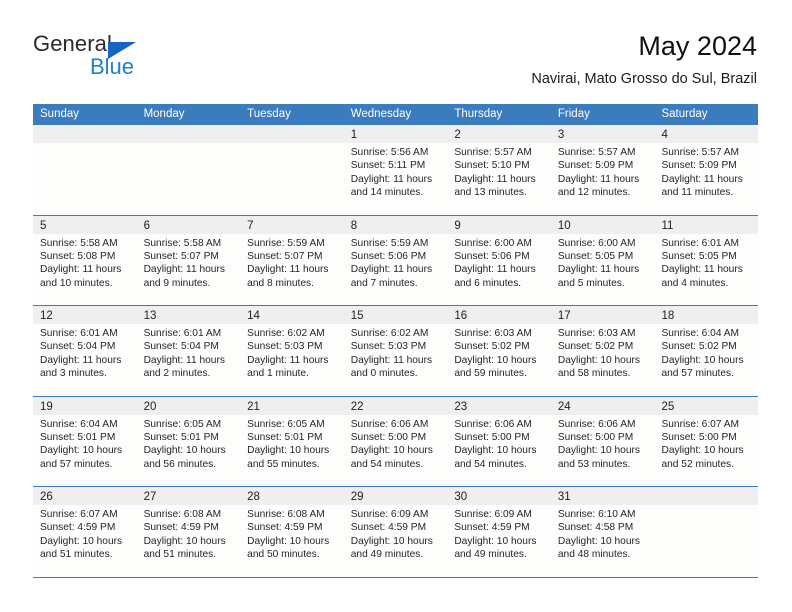 The height and width of the screenshot is (612, 792). Describe the element at coordinates (381, 114) in the screenshot. I see `weekday-header-wednesday: Wednesday` at that location.